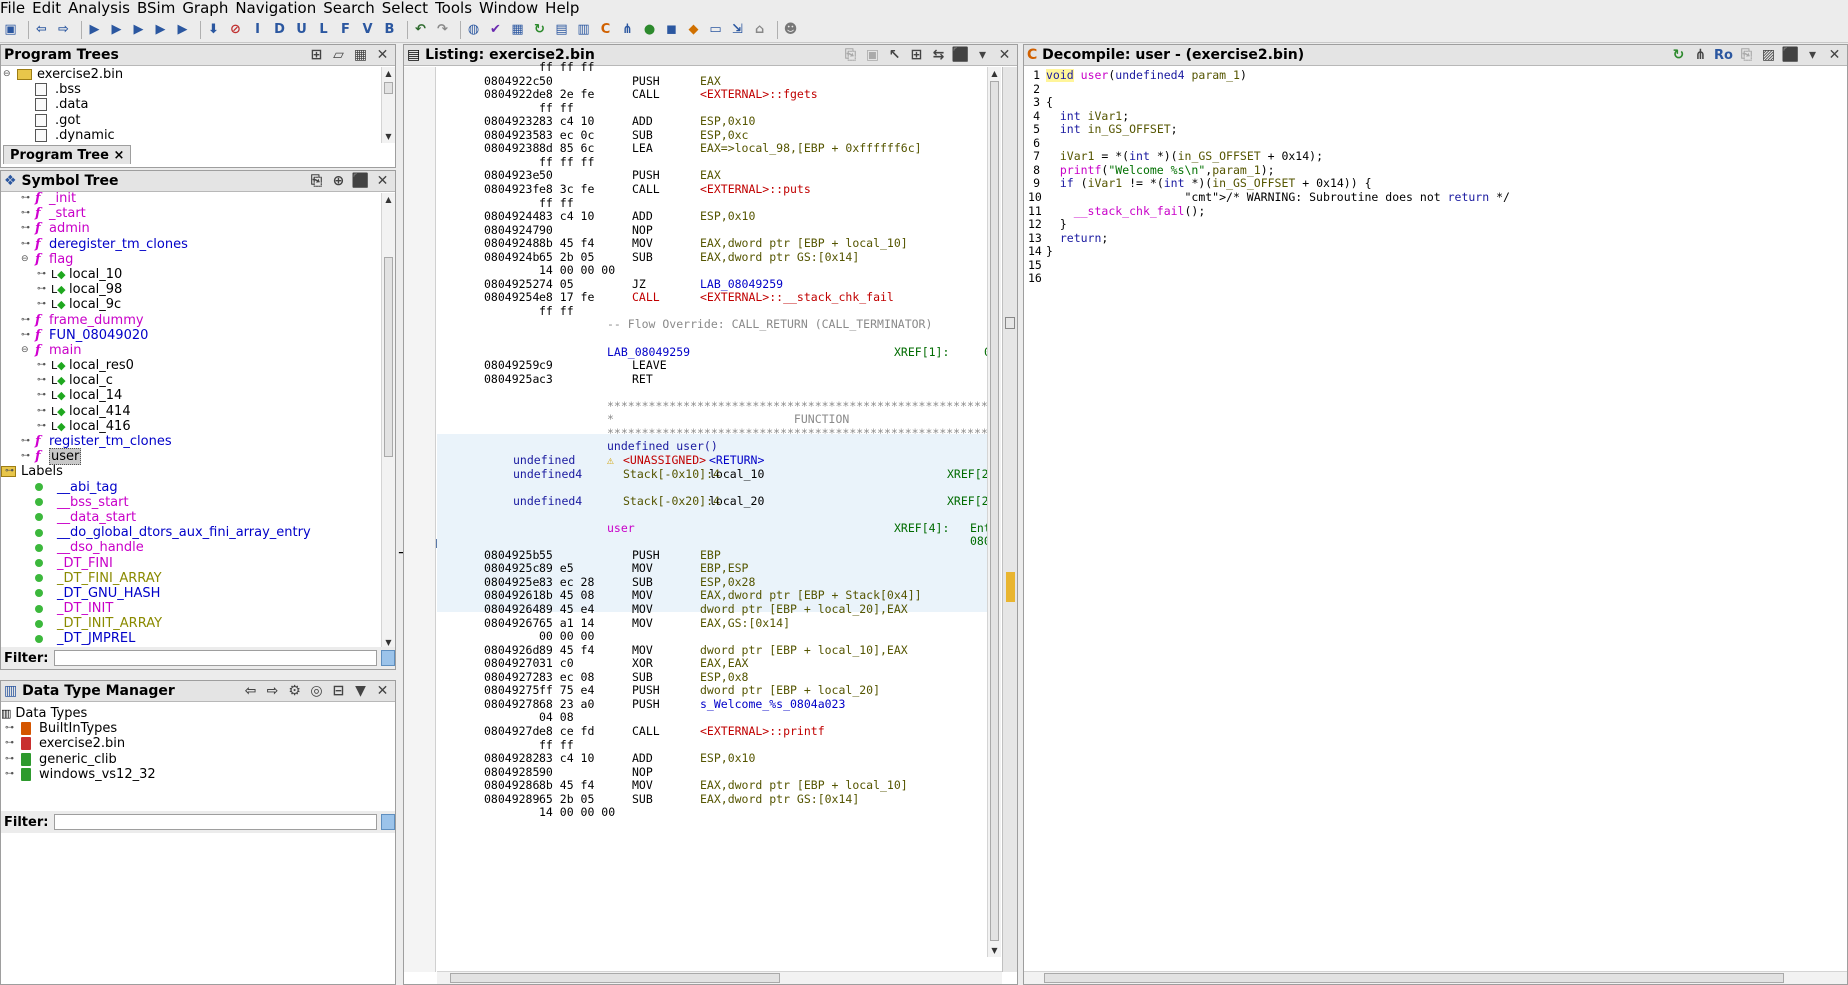 Image resolution: width=1848 pixels, height=985 pixels. I want to click on symbol-filter-input, so click(216, 658).